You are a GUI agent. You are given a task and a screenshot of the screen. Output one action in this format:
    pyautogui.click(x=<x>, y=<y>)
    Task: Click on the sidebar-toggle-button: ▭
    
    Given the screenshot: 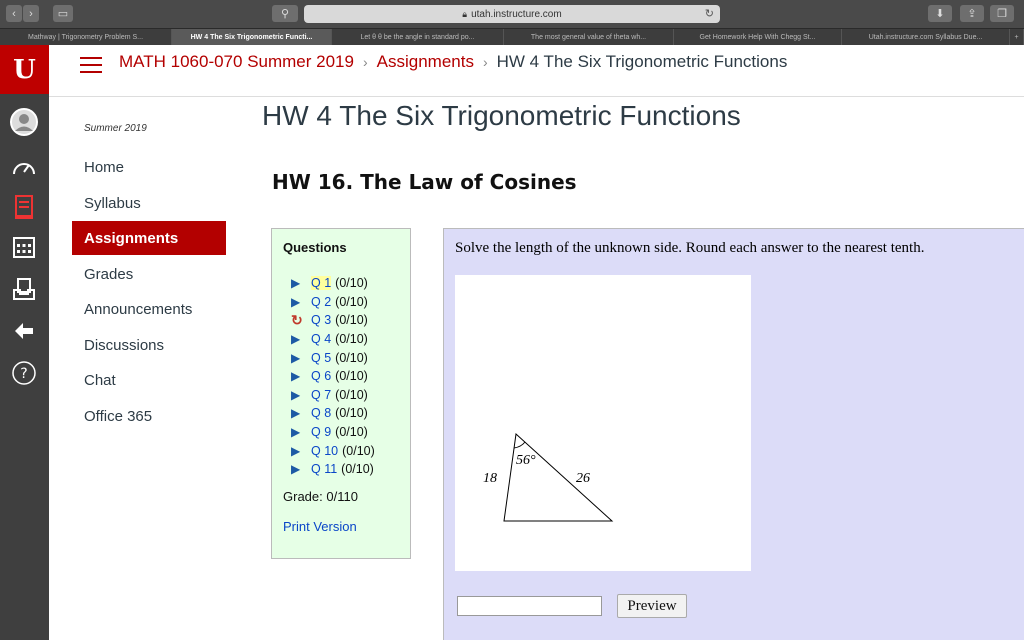 What is the action you would take?
    pyautogui.click(x=63, y=13)
    